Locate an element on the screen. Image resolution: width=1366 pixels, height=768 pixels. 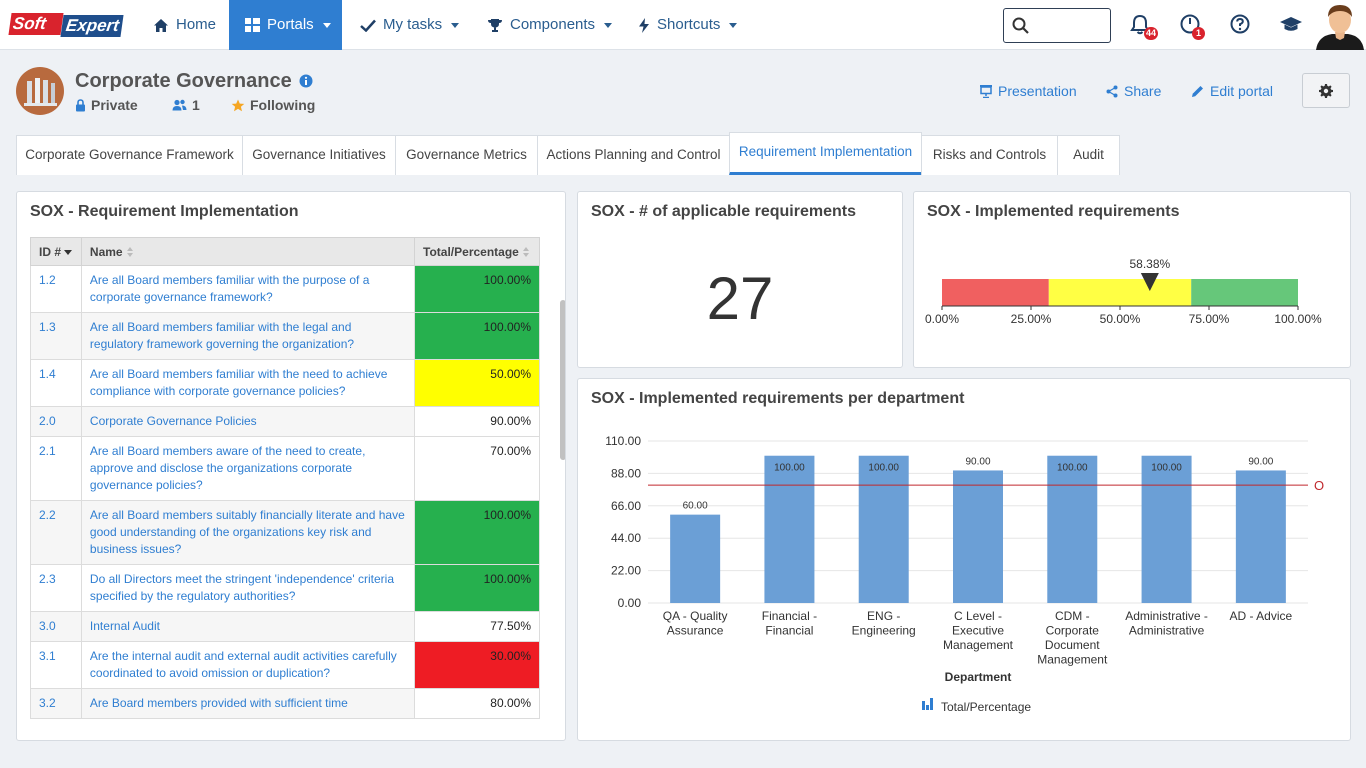
info-icon is located at coordinates (306, 81).